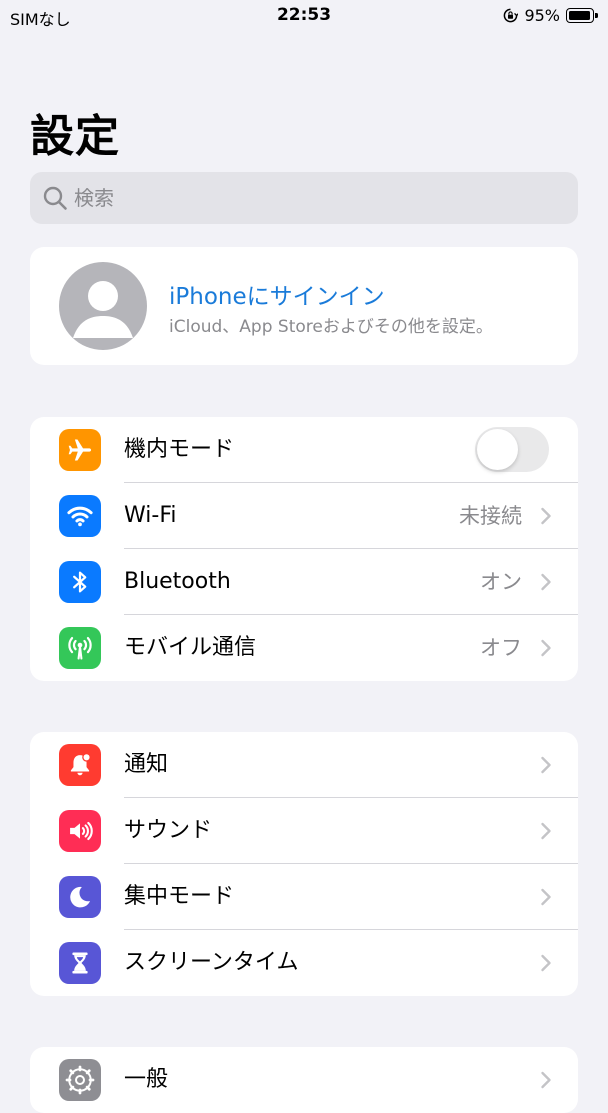 Image resolution: width=608 pixels, height=1113 pixels. I want to click on row-label: サウンド, so click(168, 830).